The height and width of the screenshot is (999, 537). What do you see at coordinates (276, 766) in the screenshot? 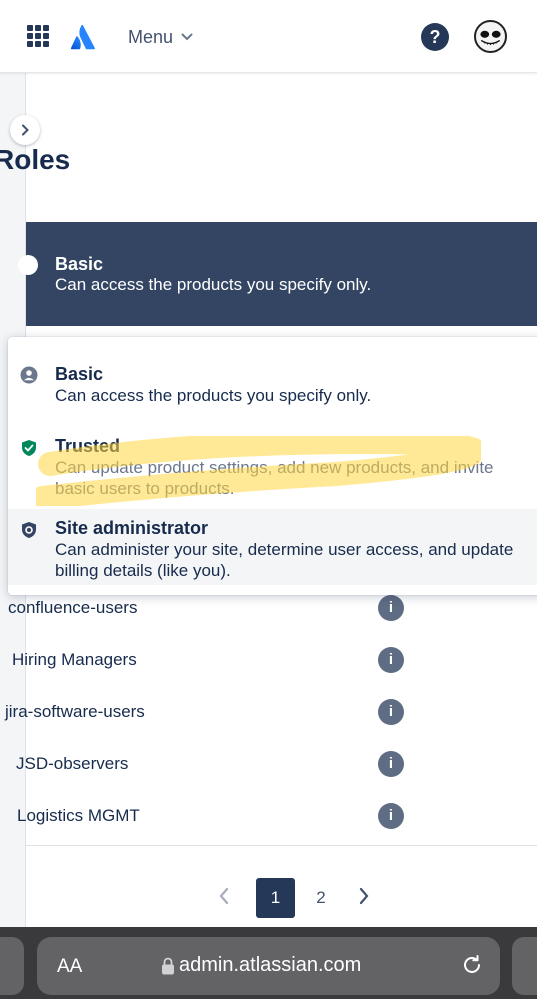
I see `list-item: JSD-observers i` at bounding box center [276, 766].